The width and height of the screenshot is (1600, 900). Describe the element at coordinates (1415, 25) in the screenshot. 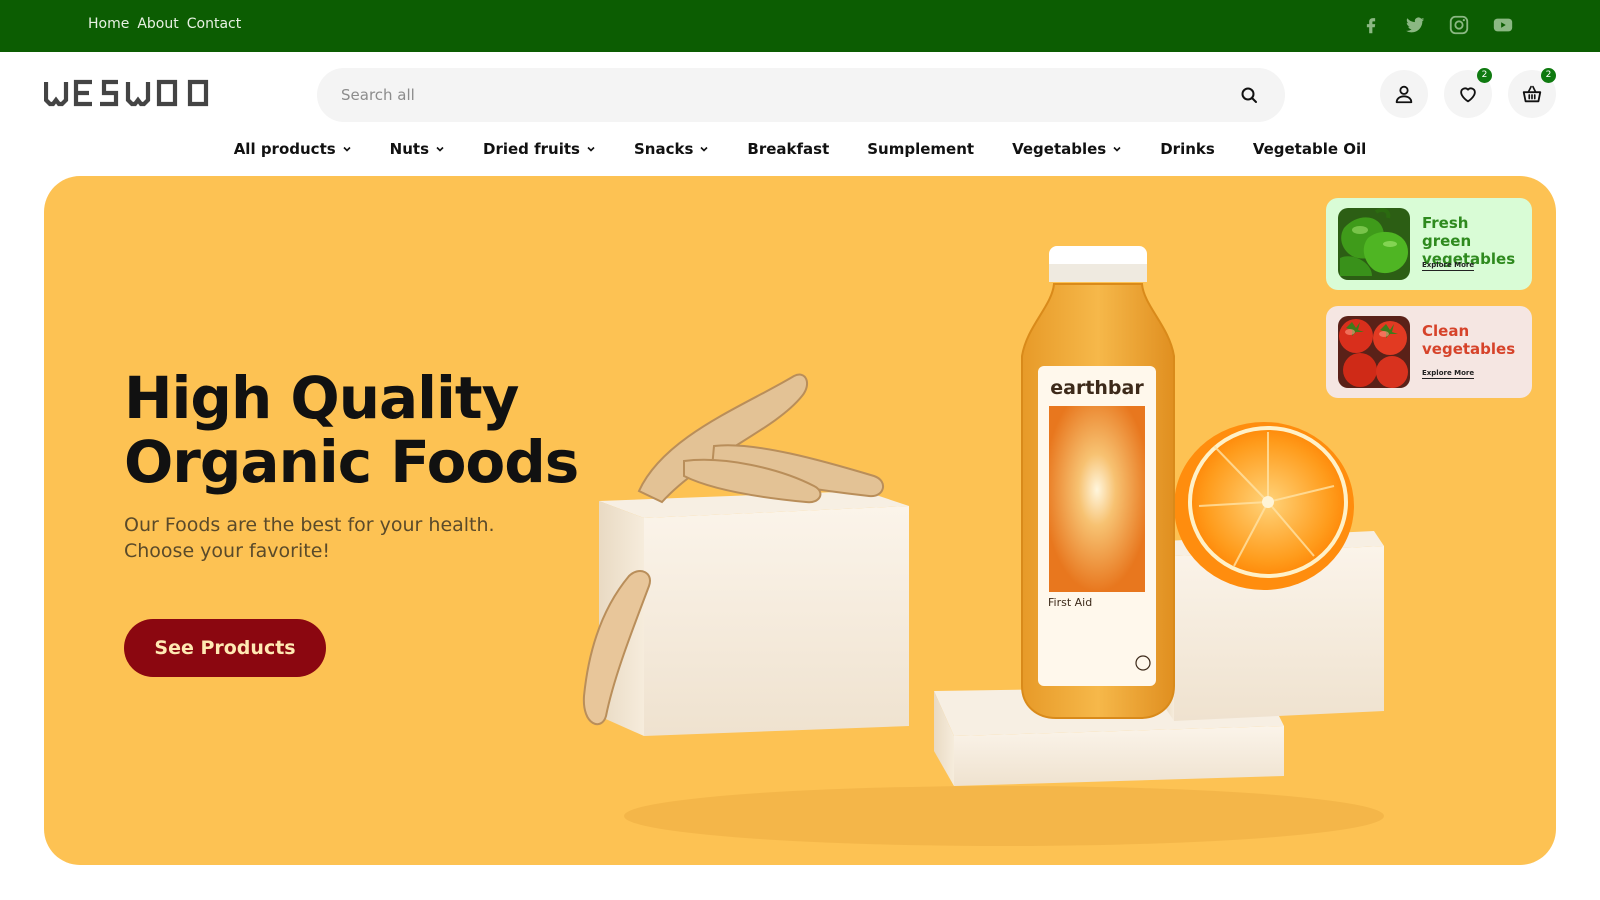

I see `twitter-icon` at that location.